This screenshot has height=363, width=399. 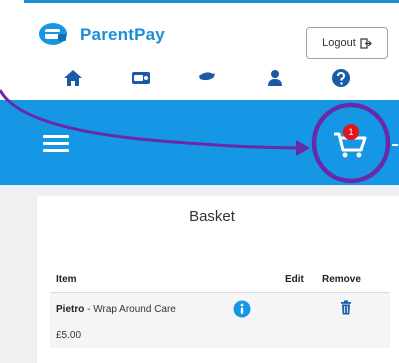 I want to click on info-icon, so click(x=242, y=309).